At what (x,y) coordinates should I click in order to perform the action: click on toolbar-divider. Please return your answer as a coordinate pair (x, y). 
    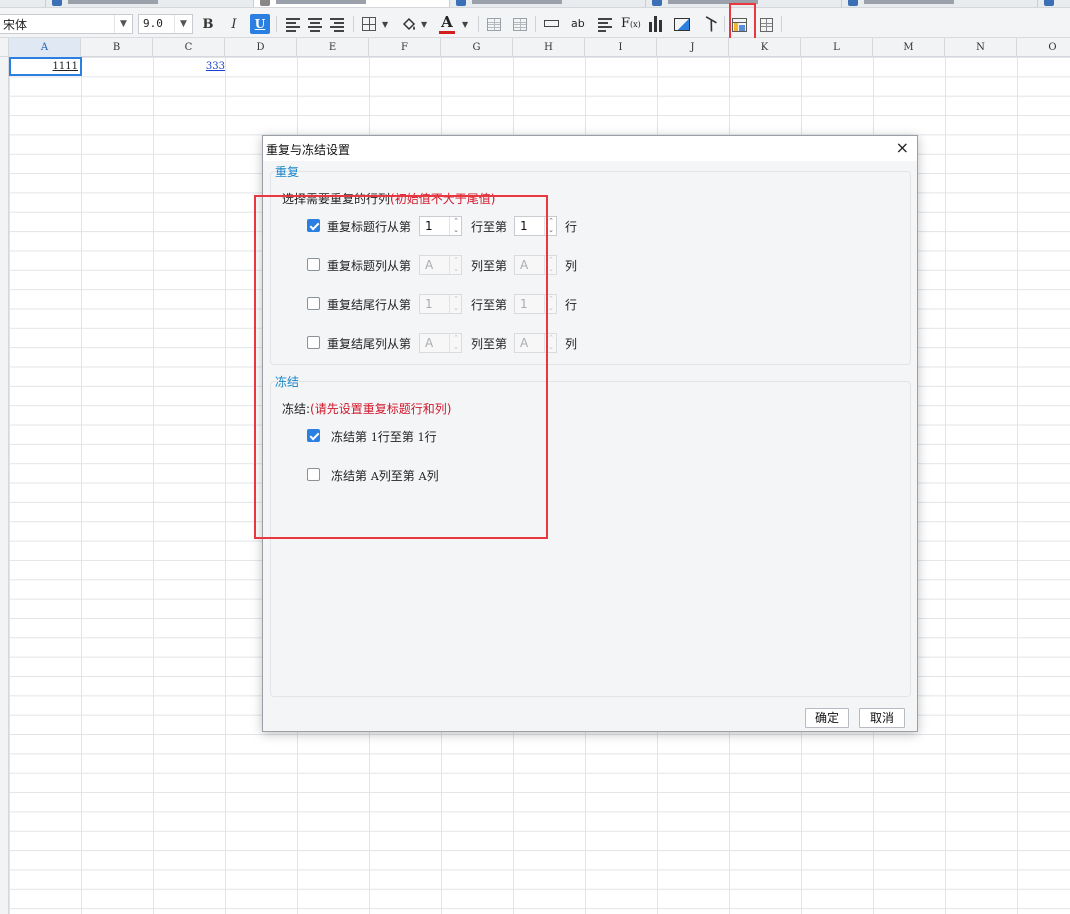
    Looking at the image, I should click on (781, 24).